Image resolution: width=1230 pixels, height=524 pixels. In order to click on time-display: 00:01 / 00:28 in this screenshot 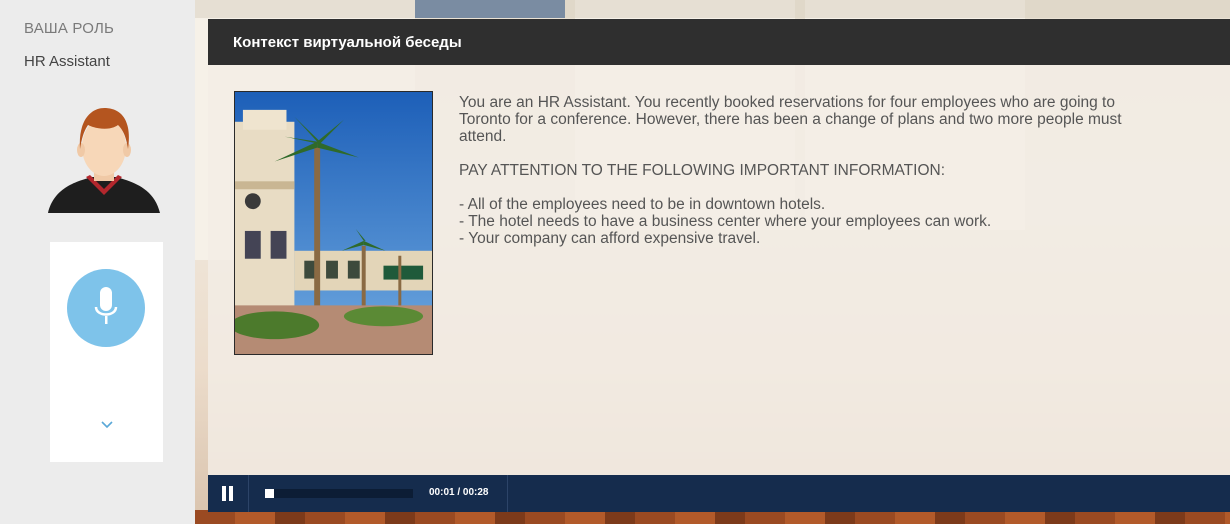, I will do `click(459, 492)`.